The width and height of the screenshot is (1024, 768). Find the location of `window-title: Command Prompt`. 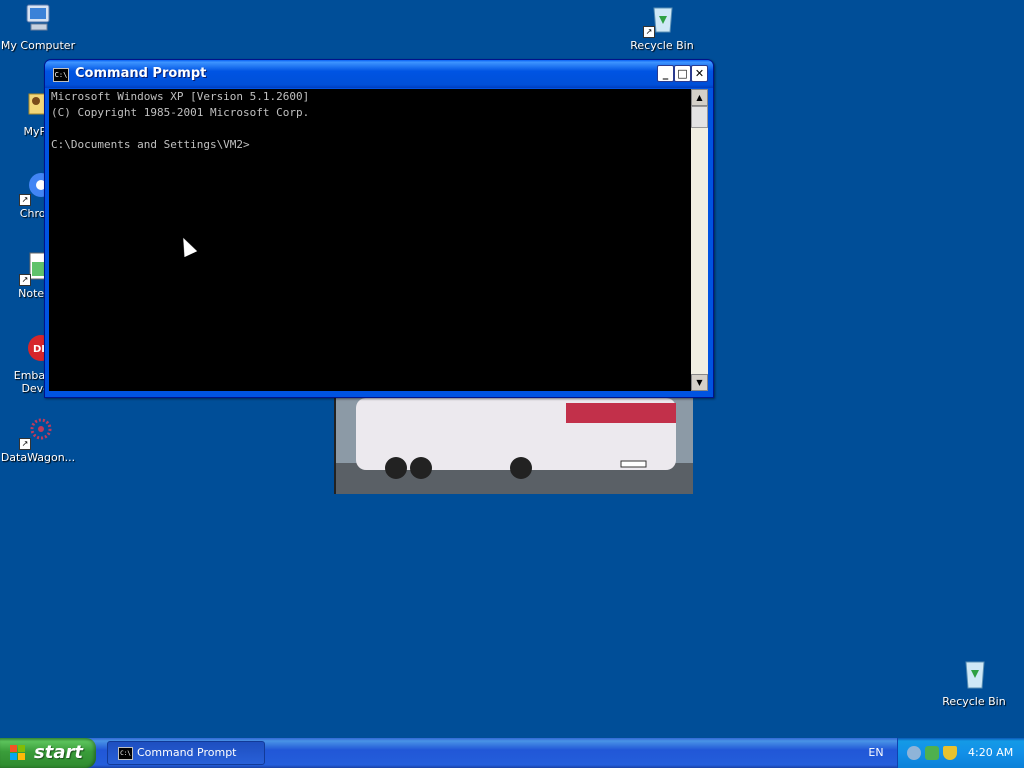

window-title: Command Prompt is located at coordinates (141, 73).